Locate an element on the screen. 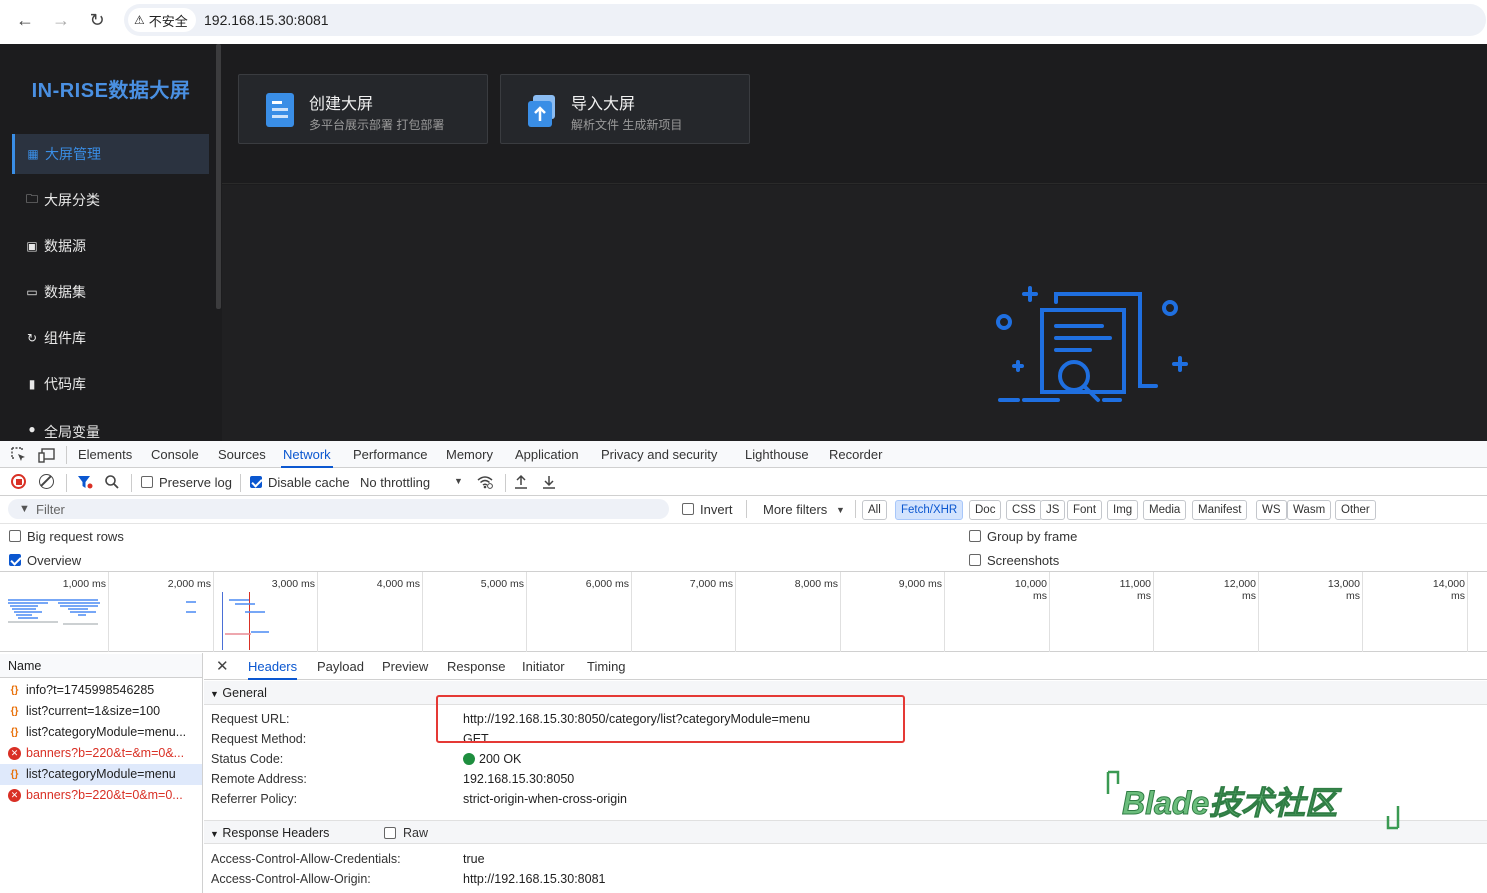  timeline-tick-label: 2,000 ms is located at coordinates (189, 584).